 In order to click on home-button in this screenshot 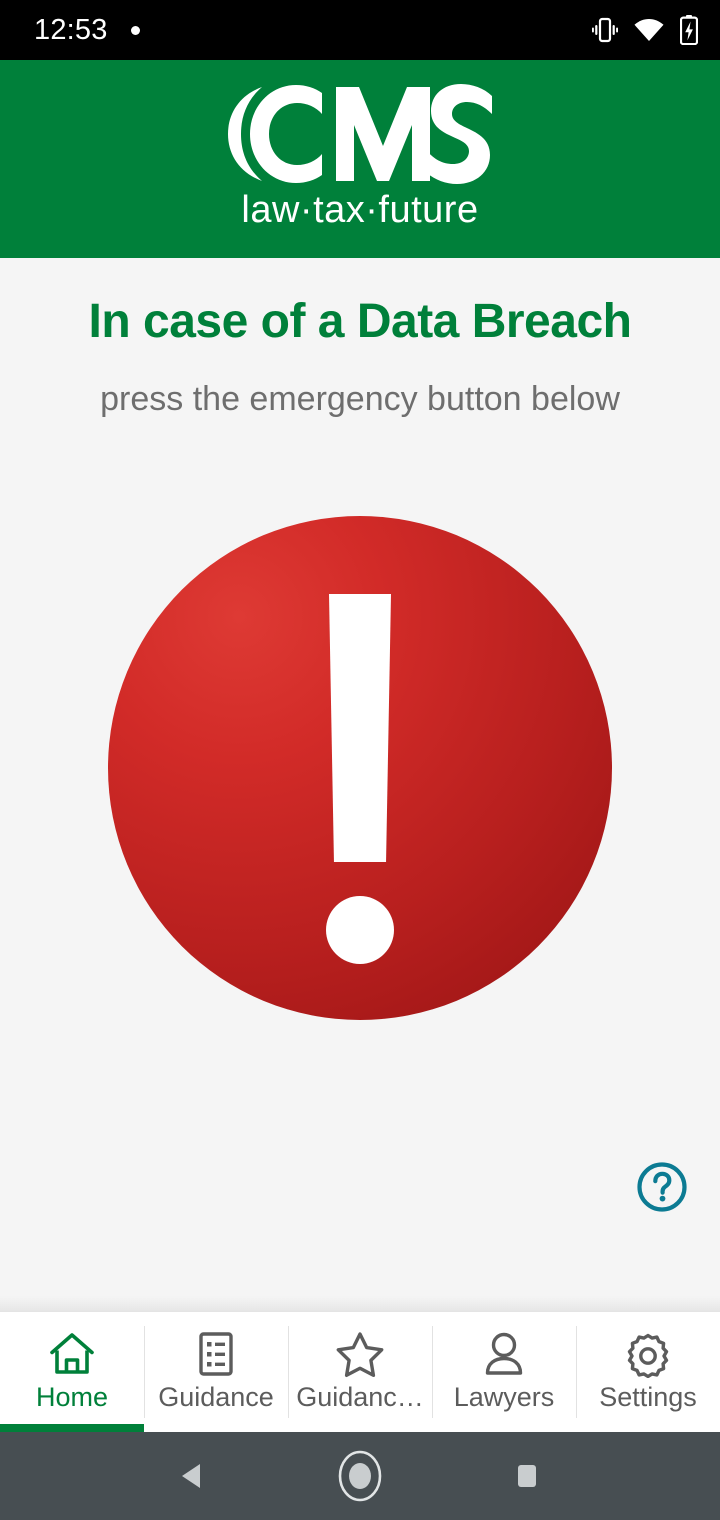, I will do `click(360, 1476)`.